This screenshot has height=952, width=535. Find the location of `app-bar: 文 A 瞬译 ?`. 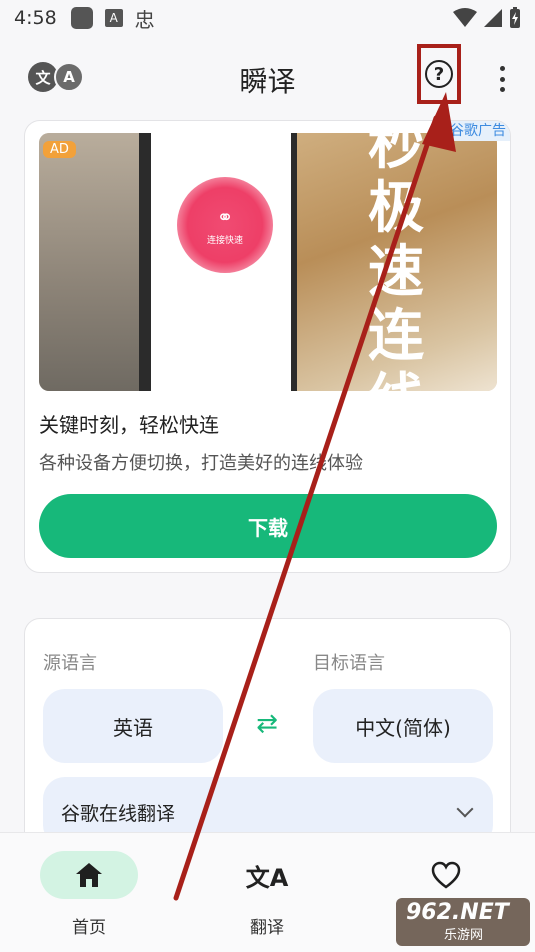

app-bar: 文 A 瞬译 ? is located at coordinates (267, 77).